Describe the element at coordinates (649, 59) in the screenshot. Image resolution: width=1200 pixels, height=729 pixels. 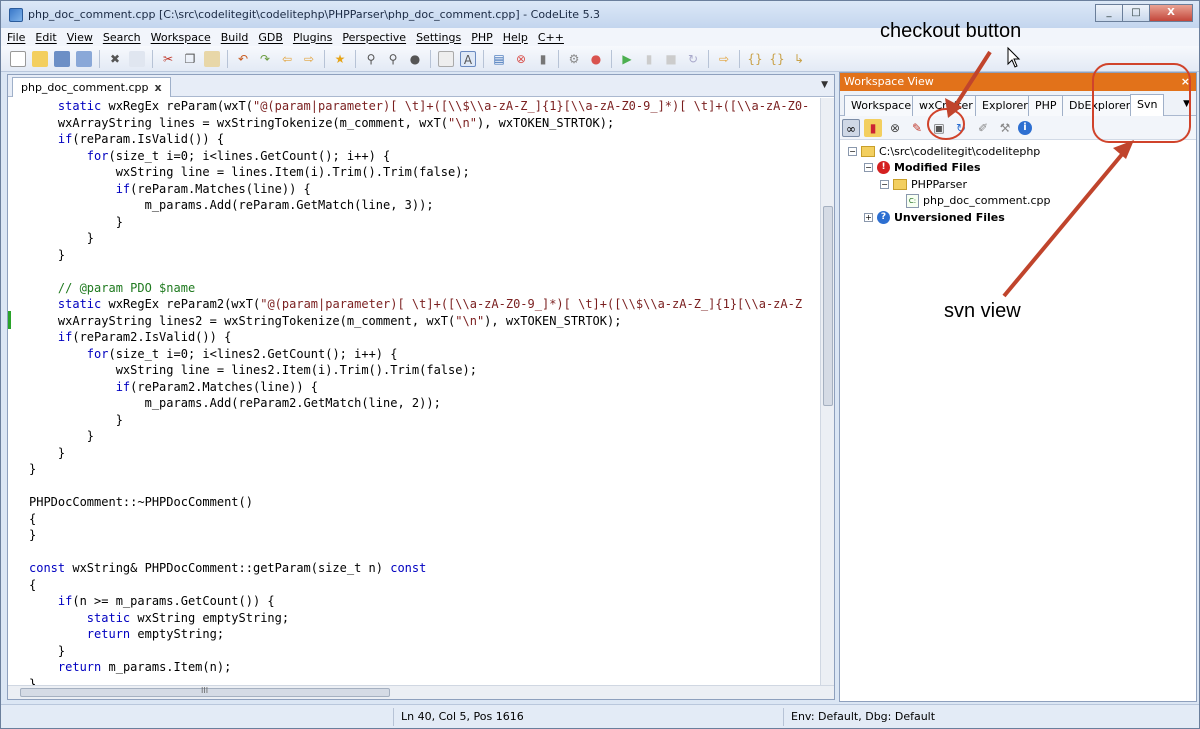
I see `pause-icon: ▮` at that location.